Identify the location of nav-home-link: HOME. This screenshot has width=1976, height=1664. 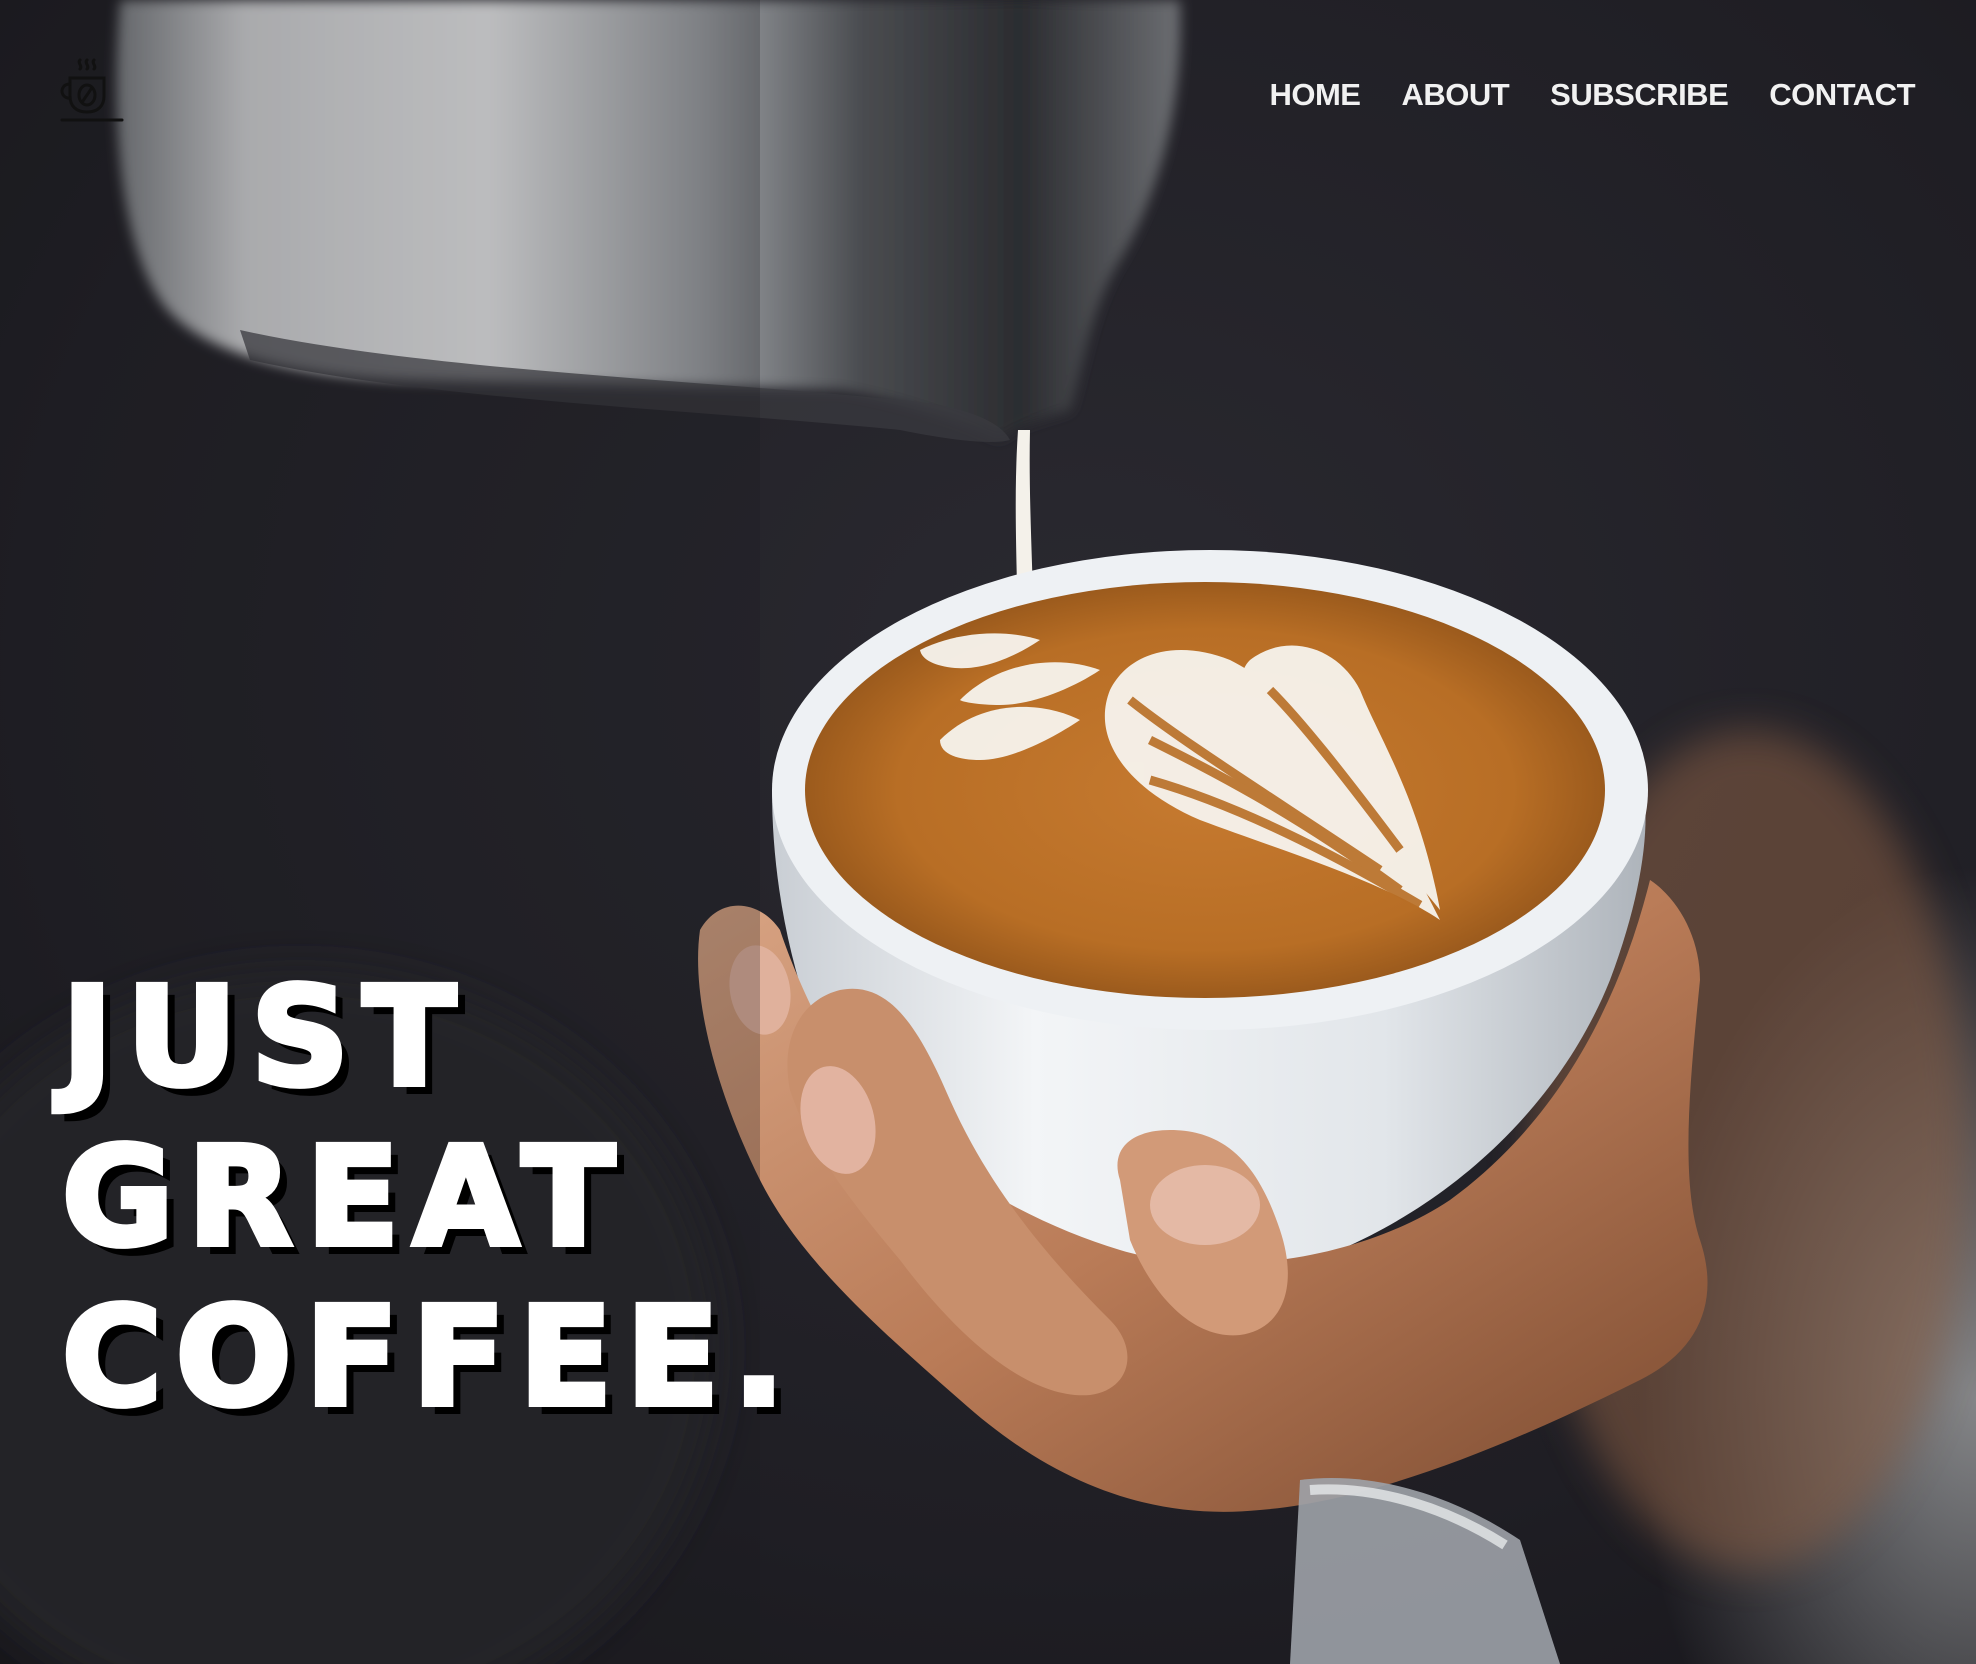
(1315, 95).